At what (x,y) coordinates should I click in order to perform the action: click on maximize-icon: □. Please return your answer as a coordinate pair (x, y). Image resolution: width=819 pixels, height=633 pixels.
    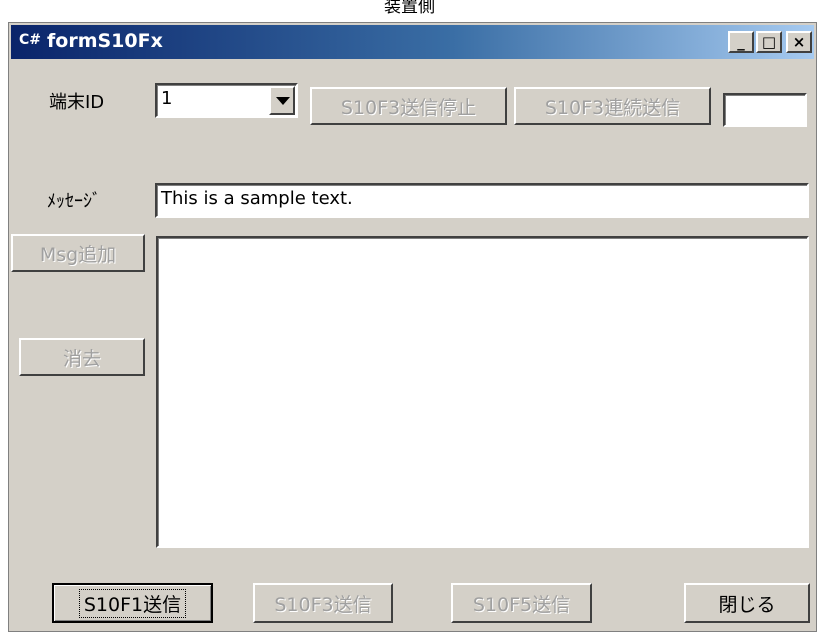
    Looking at the image, I should click on (769, 42).